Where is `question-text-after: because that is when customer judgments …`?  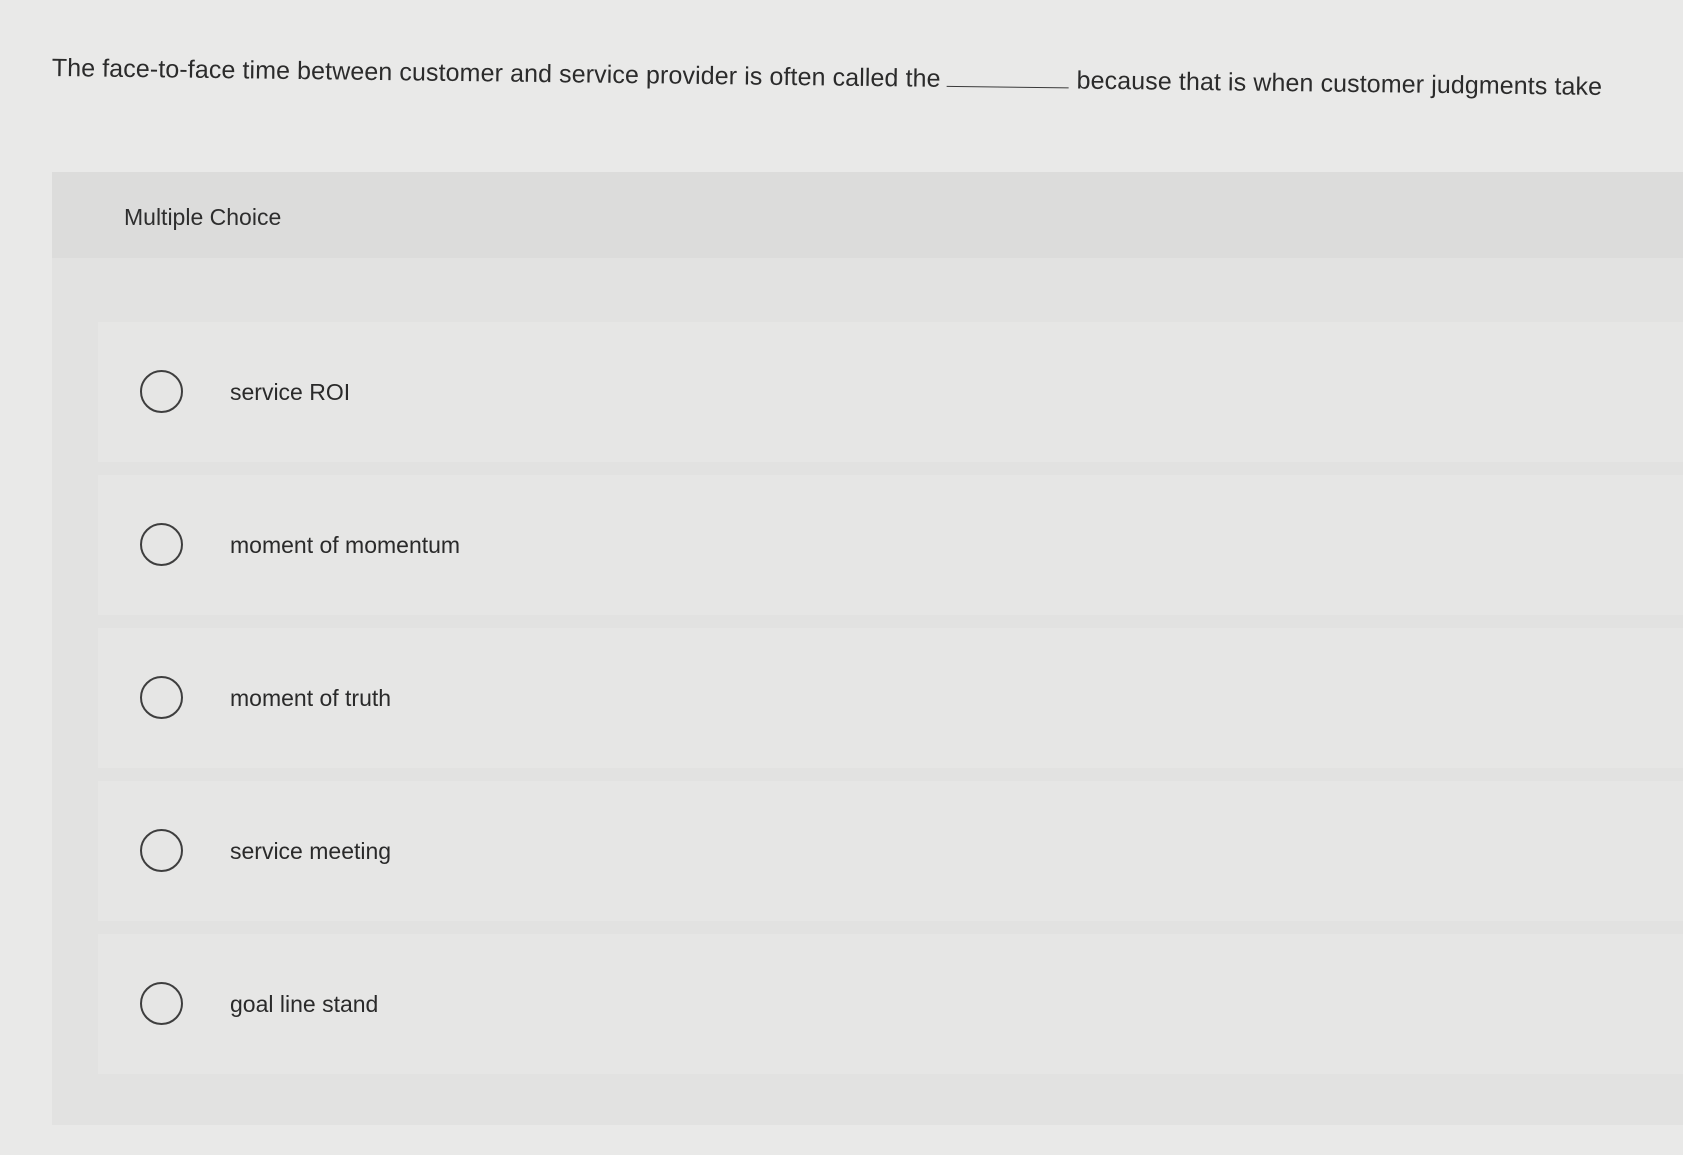
question-text-after: because that is when customer judgments … is located at coordinates (1339, 83).